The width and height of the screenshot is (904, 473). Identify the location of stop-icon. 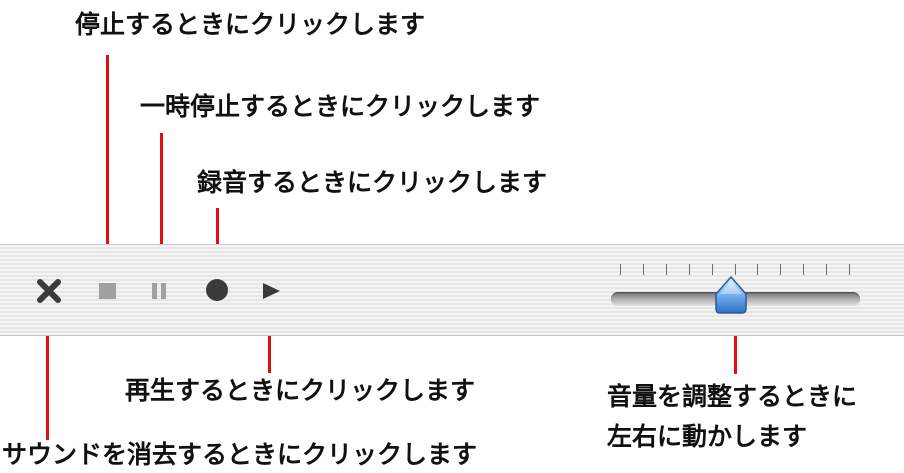
(107, 291).